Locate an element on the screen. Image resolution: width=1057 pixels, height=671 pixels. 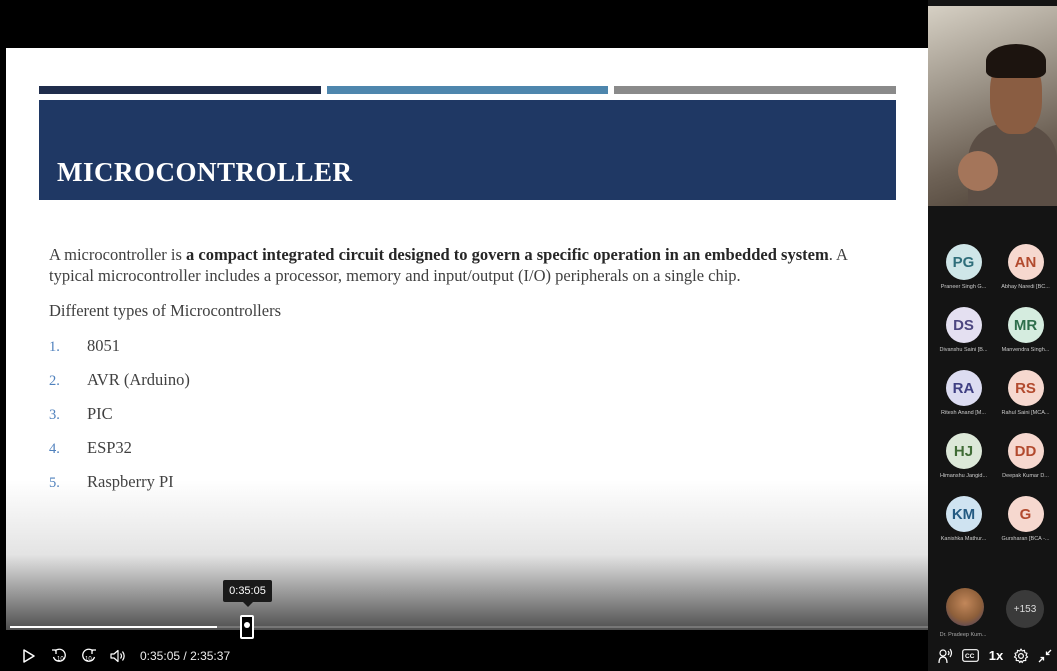
player-controls: 10 10 0:35:05 / 2:35:37 is located at coordinates (528, 655).